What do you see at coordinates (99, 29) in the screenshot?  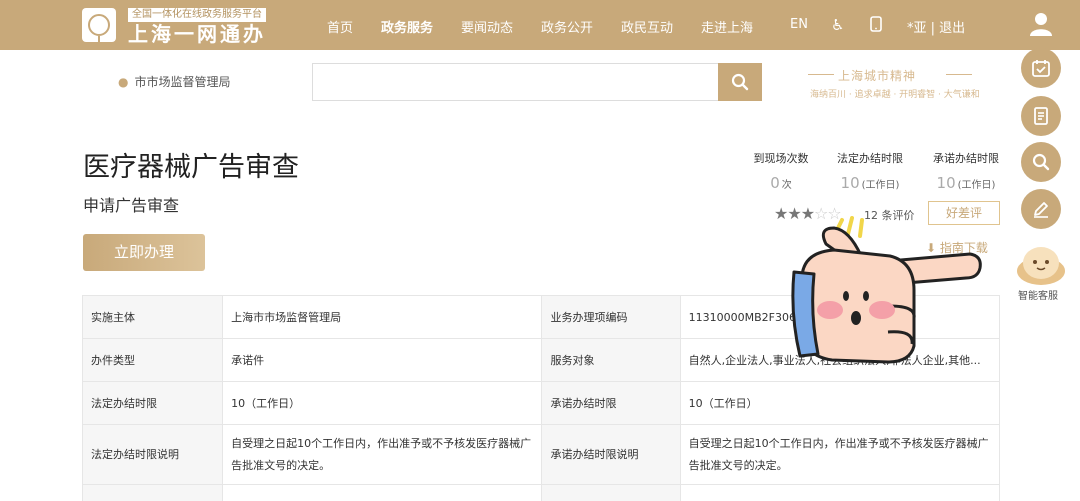 I see `logo-emblem-icon` at bounding box center [99, 29].